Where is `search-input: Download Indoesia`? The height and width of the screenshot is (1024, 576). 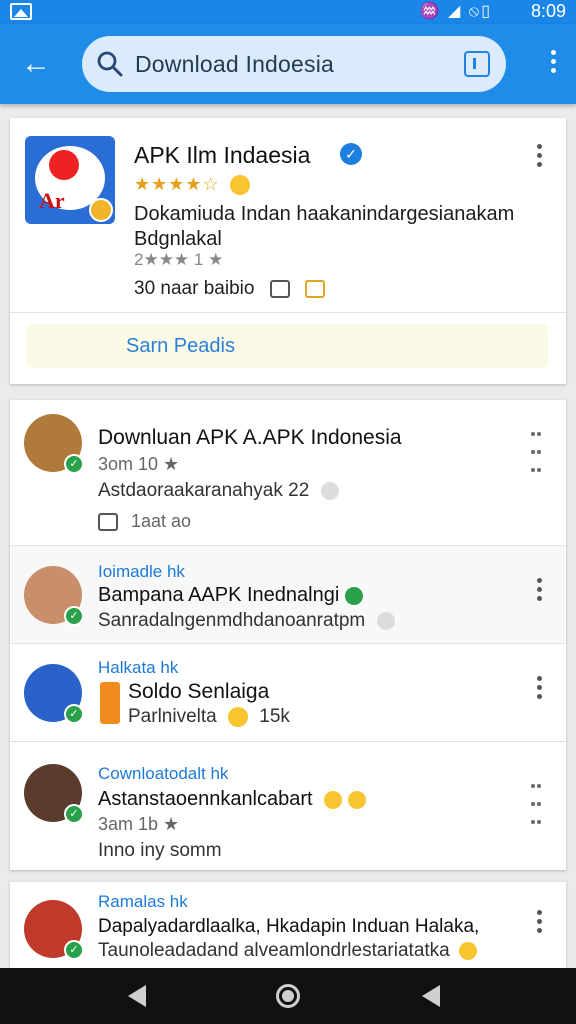 search-input: Download Indoesia is located at coordinates (234, 64).